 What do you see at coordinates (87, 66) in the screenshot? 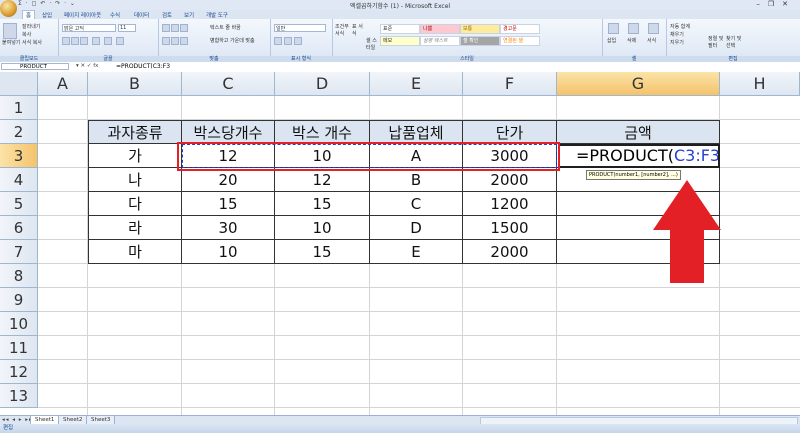
I see `formula-buttons: ▾ ✕ ✓ fx` at bounding box center [87, 66].